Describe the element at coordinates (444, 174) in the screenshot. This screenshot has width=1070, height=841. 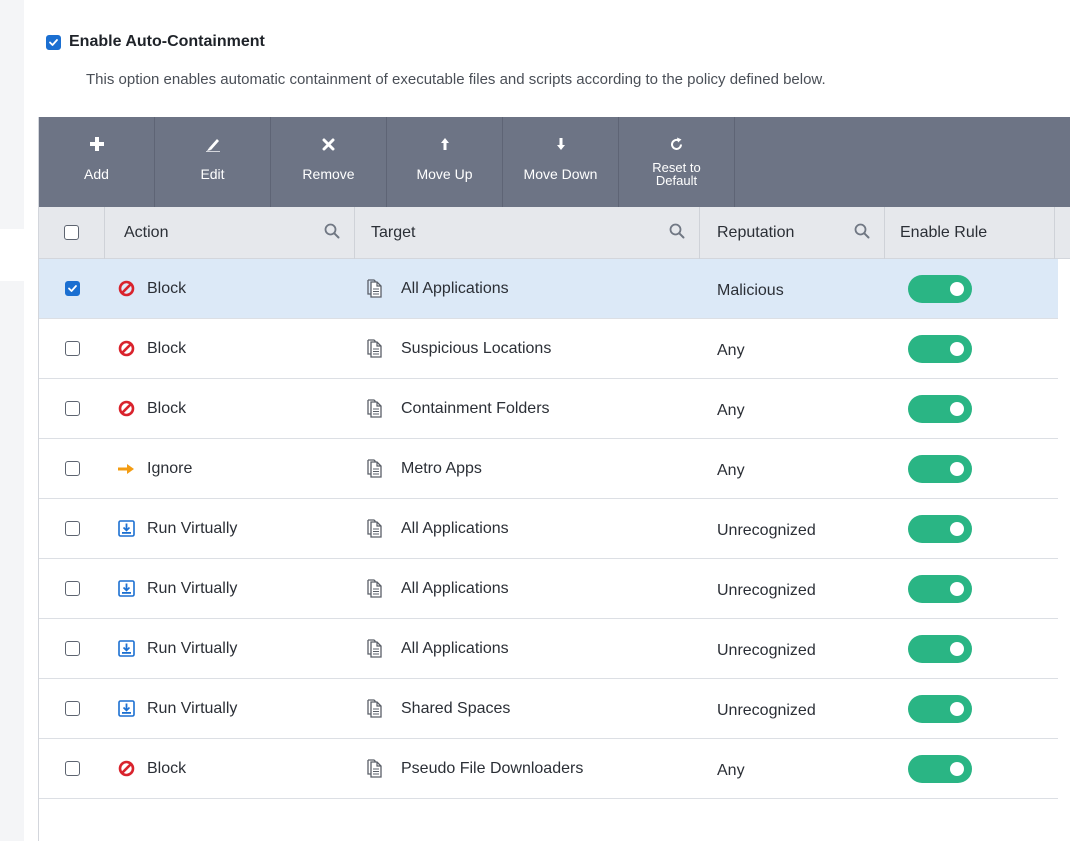
I see `move-up-label: Move Up` at that location.